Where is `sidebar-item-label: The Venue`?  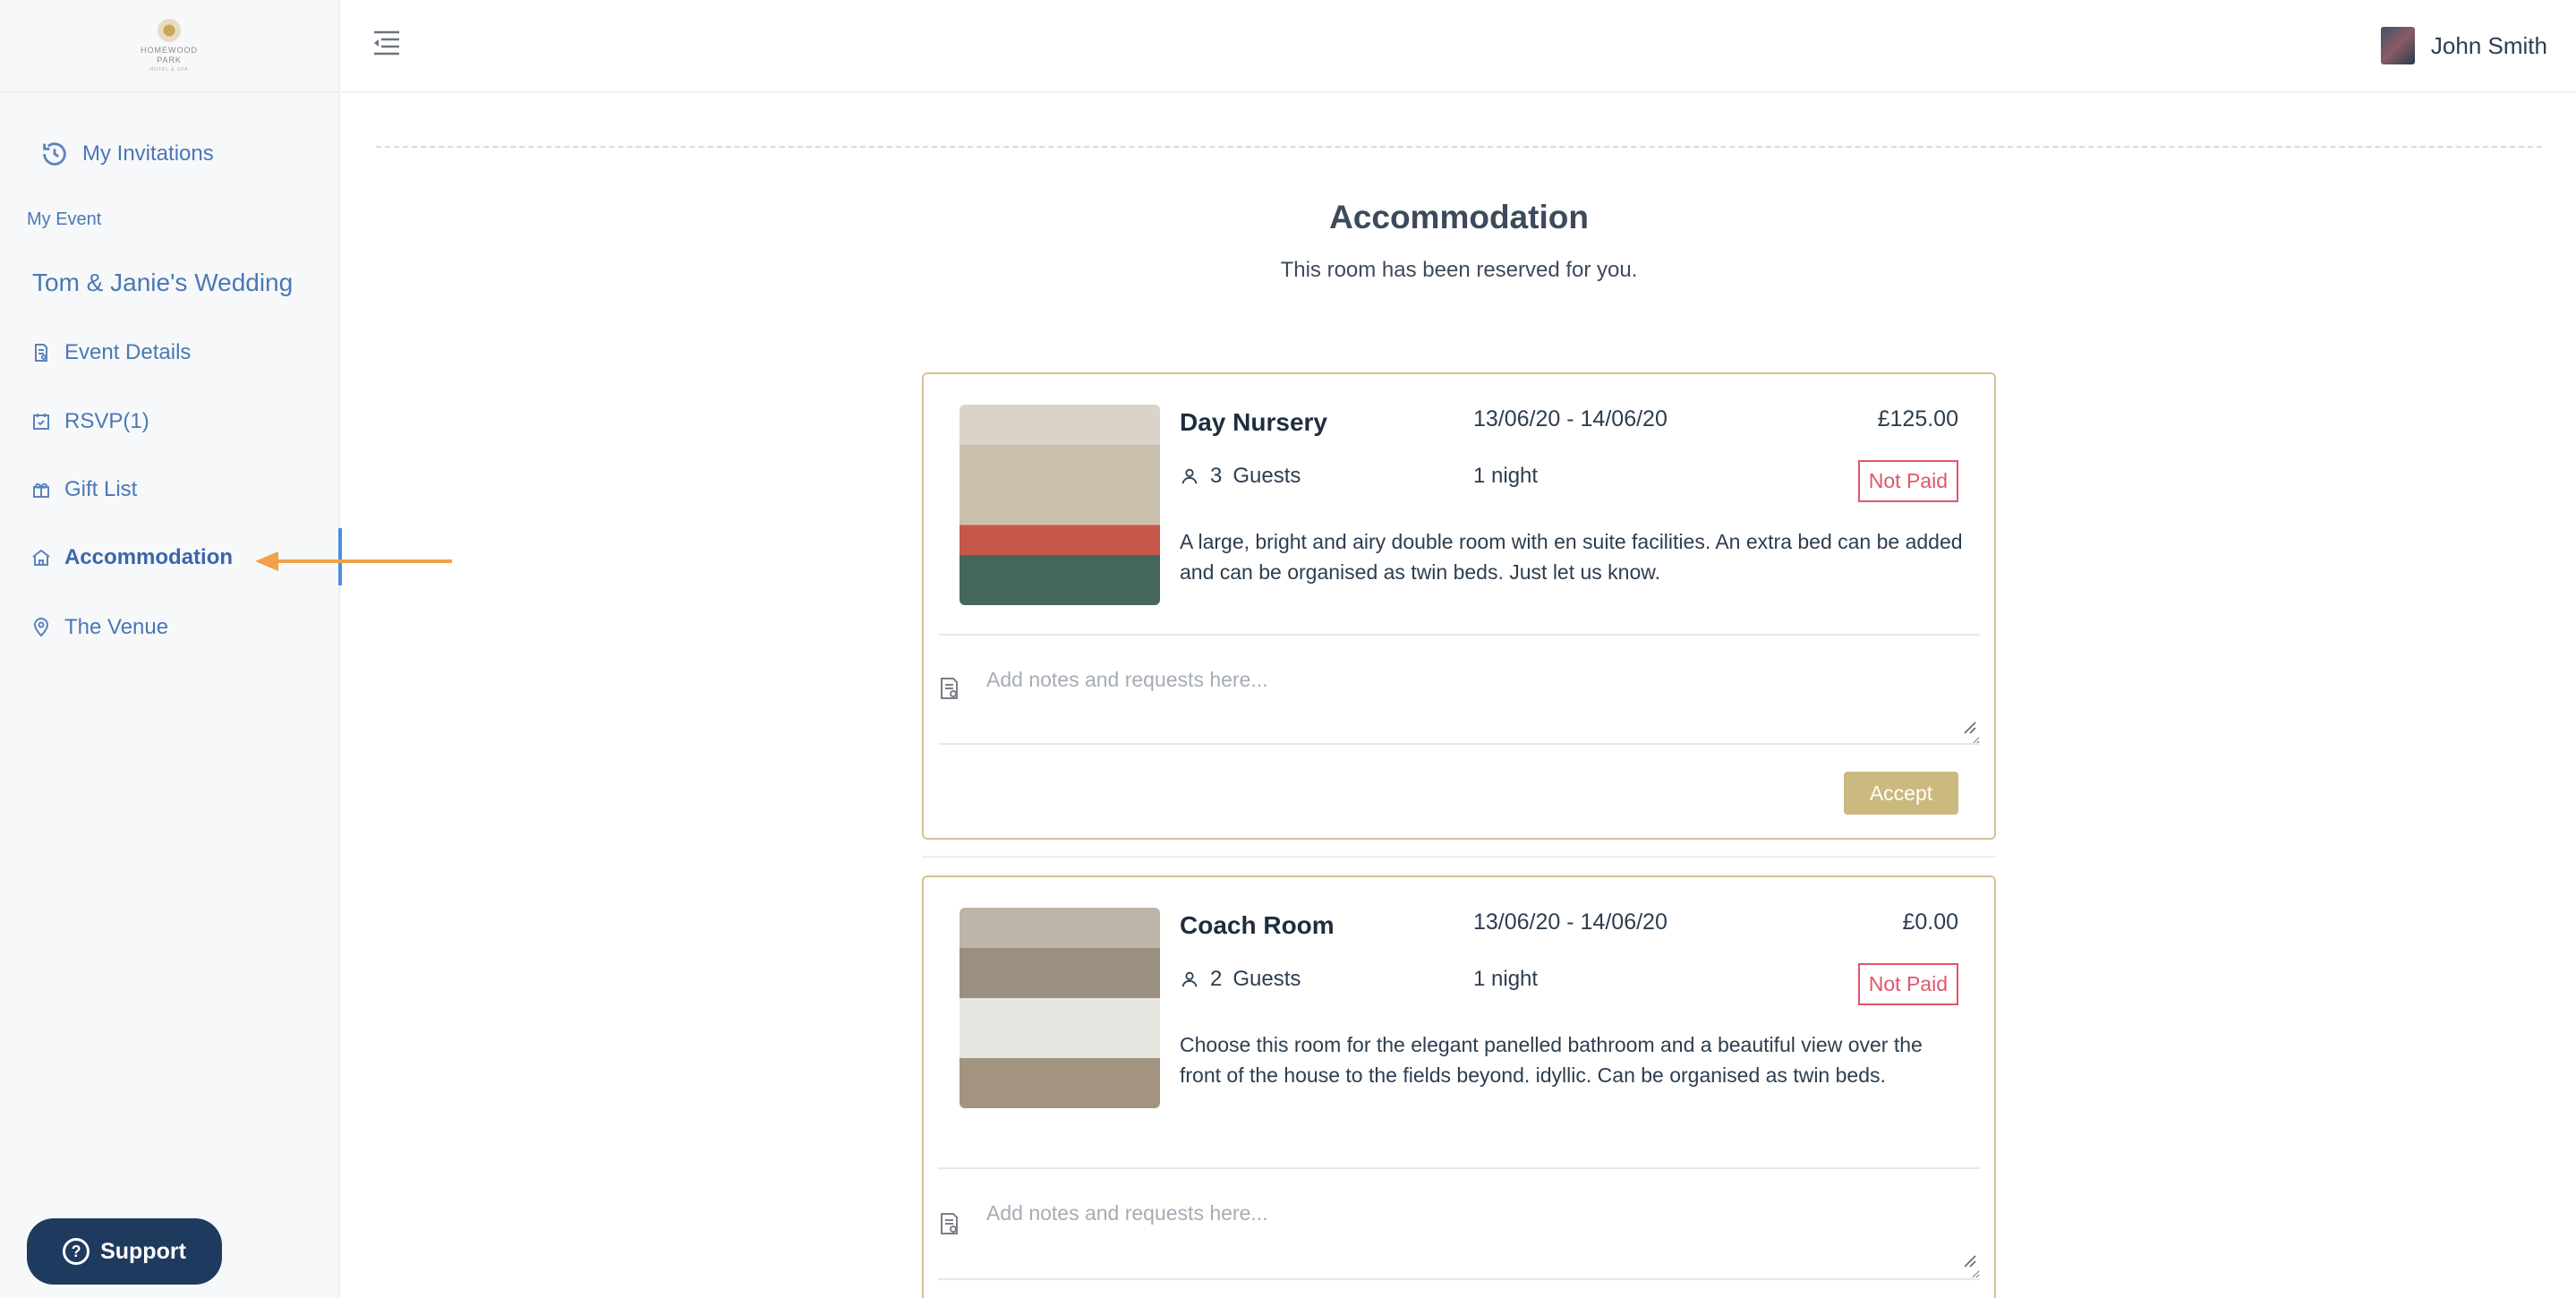 sidebar-item-label: The Venue is located at coordinates (116, 627).